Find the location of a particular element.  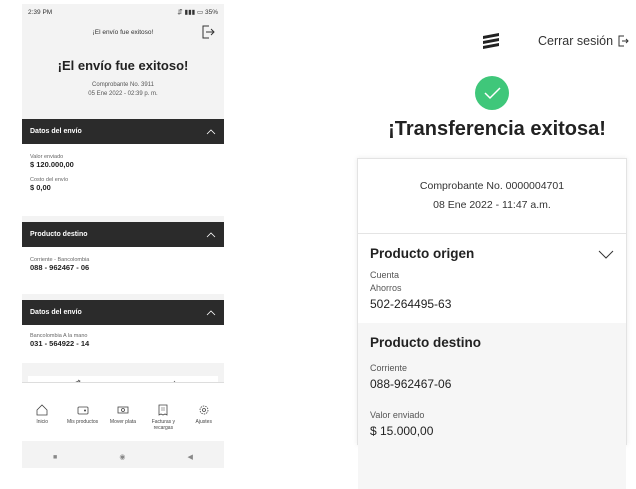

tab-mis-productos: Mis productos is located at coordinates (83, 417).